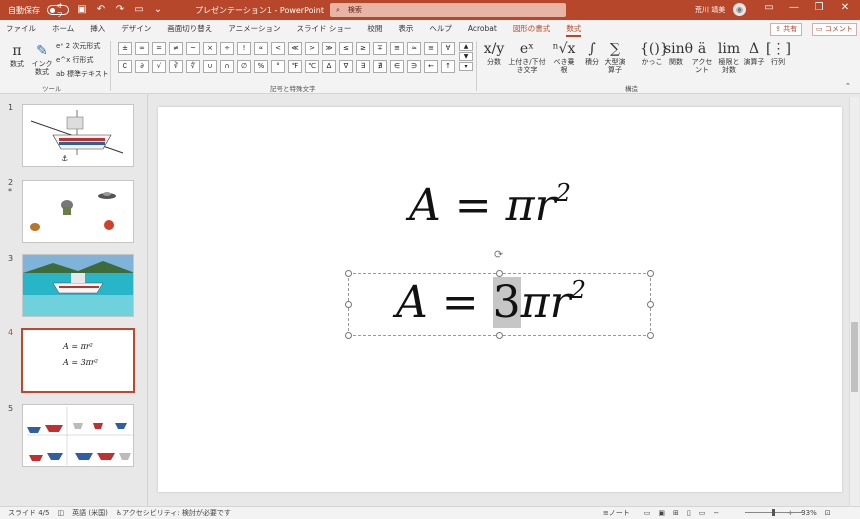 Image resolution: width=860 pixels, height=519 pixels. What do you see at coordinates (466, 56) in the screenshot?
I see `gallery-scroll-down: ▼` at bounding box center [466, 56].